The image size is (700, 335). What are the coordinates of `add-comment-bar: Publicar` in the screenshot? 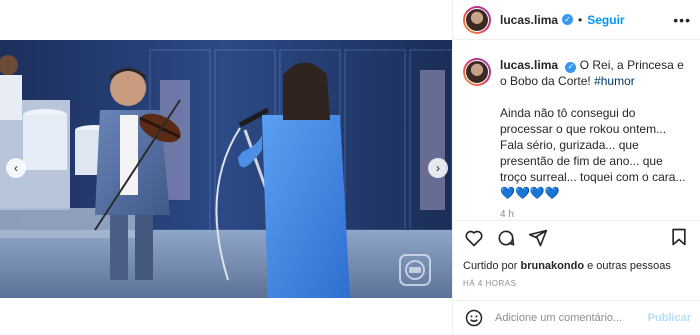 It's located at (576, 317).